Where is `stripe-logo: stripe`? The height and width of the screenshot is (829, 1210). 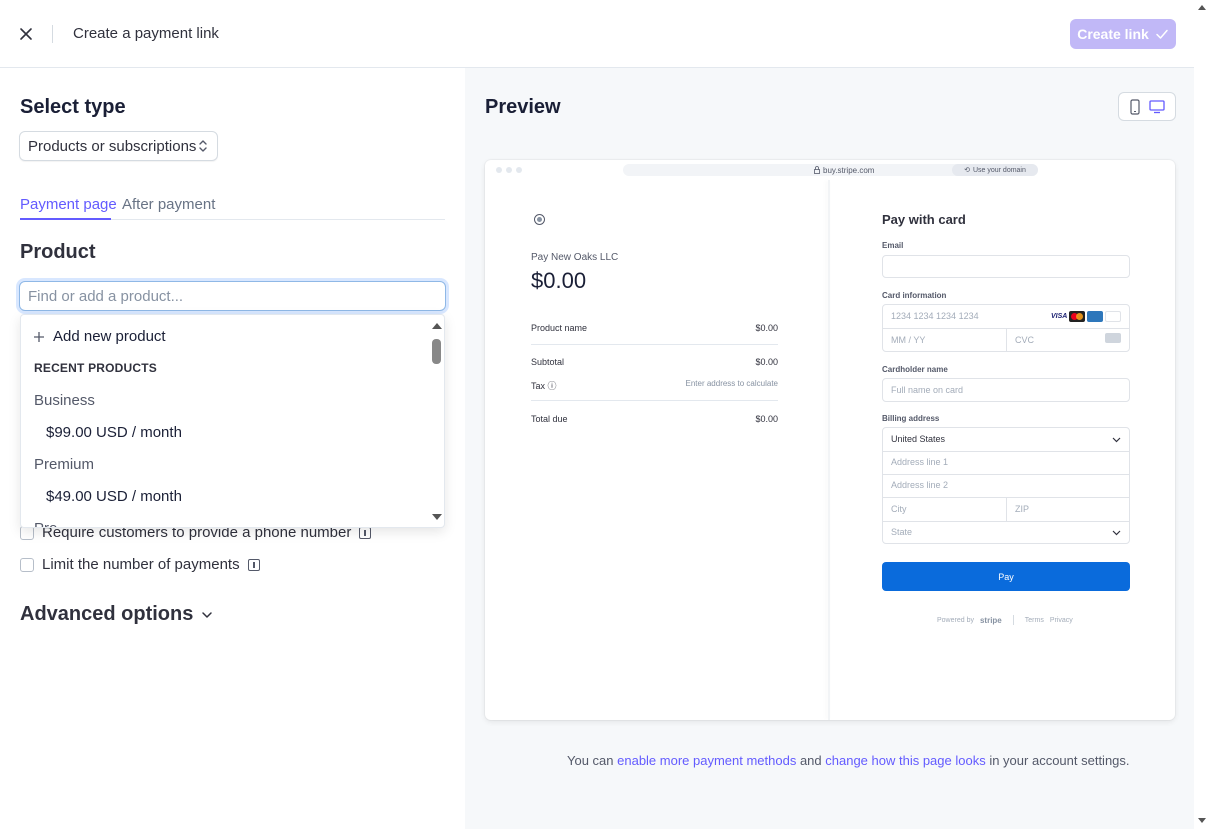
stripe-logo: stripe is located at coordinates (990, 620).